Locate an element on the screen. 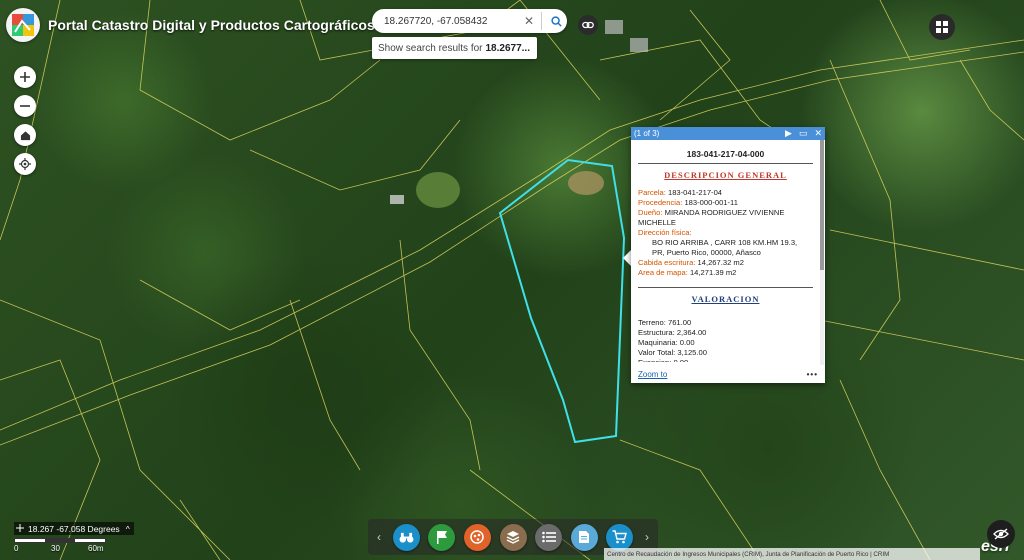  app-logo is located at coordinates (23, 25).